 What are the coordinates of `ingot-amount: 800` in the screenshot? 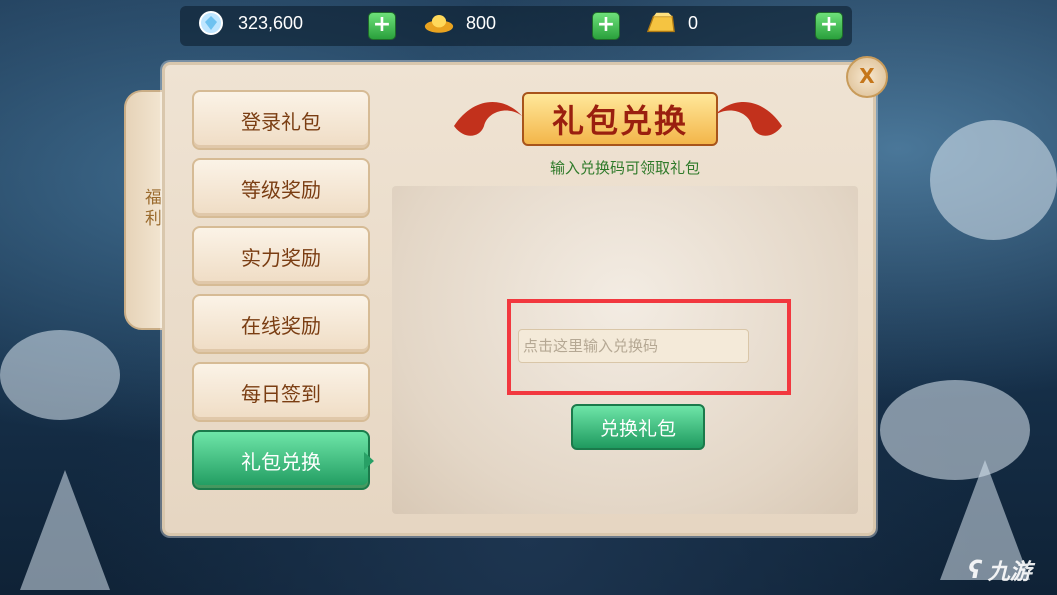 It's located at (481, 22).